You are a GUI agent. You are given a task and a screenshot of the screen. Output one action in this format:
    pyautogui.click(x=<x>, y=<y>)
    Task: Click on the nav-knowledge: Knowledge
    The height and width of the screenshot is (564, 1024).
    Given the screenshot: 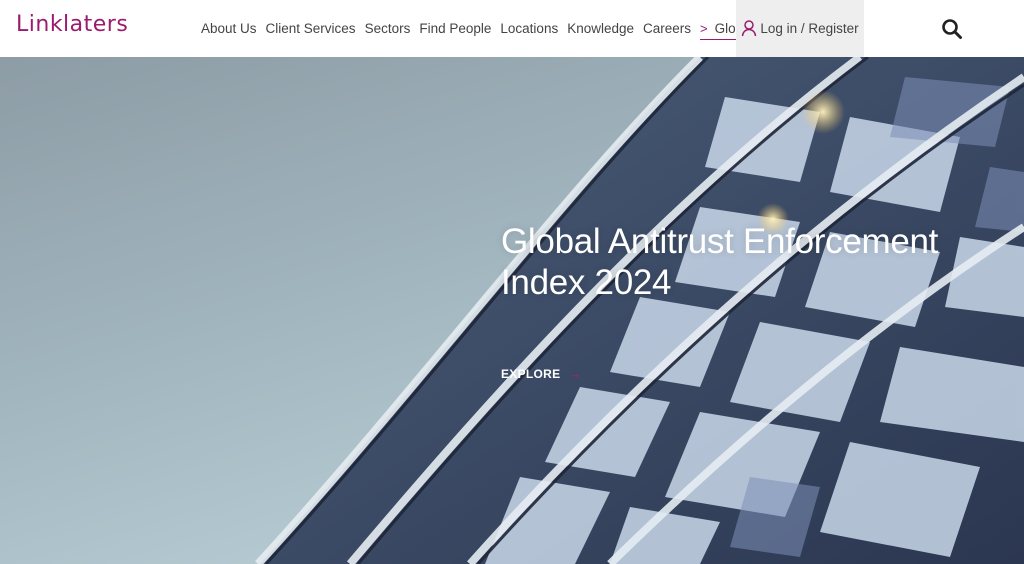 What is the action you would take?
    pyautogui.click(x=600, y=28)
    